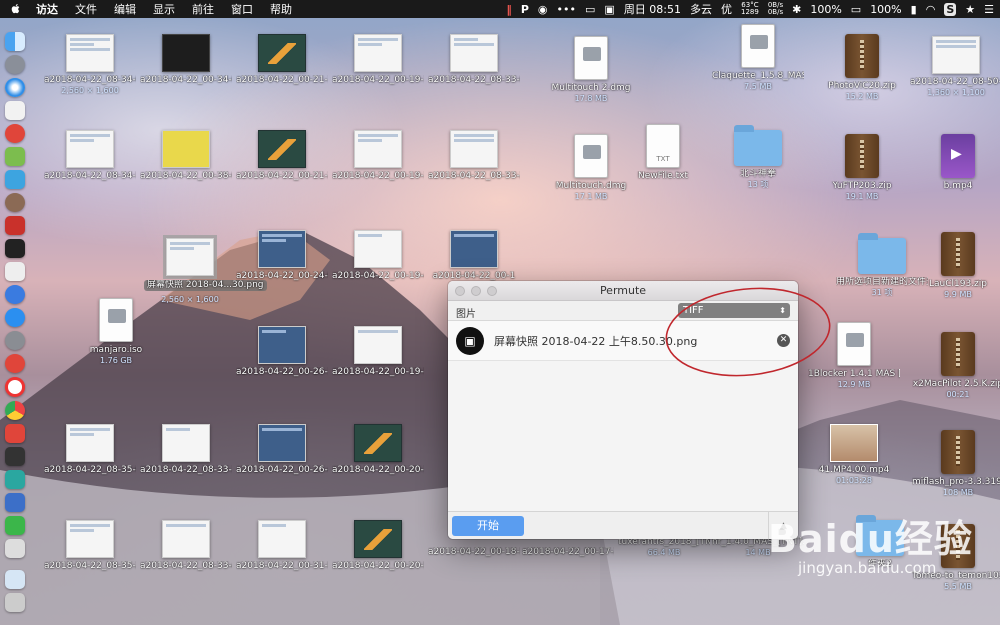 Image resolution: width=1000 pixels, height=625 pixels. What do you see at coordinates (956, 463) in the screenshot?
I see `desktop-item: miflash_pro-3.3.319.52.zip108 MB` at bounding box center [956, 463].